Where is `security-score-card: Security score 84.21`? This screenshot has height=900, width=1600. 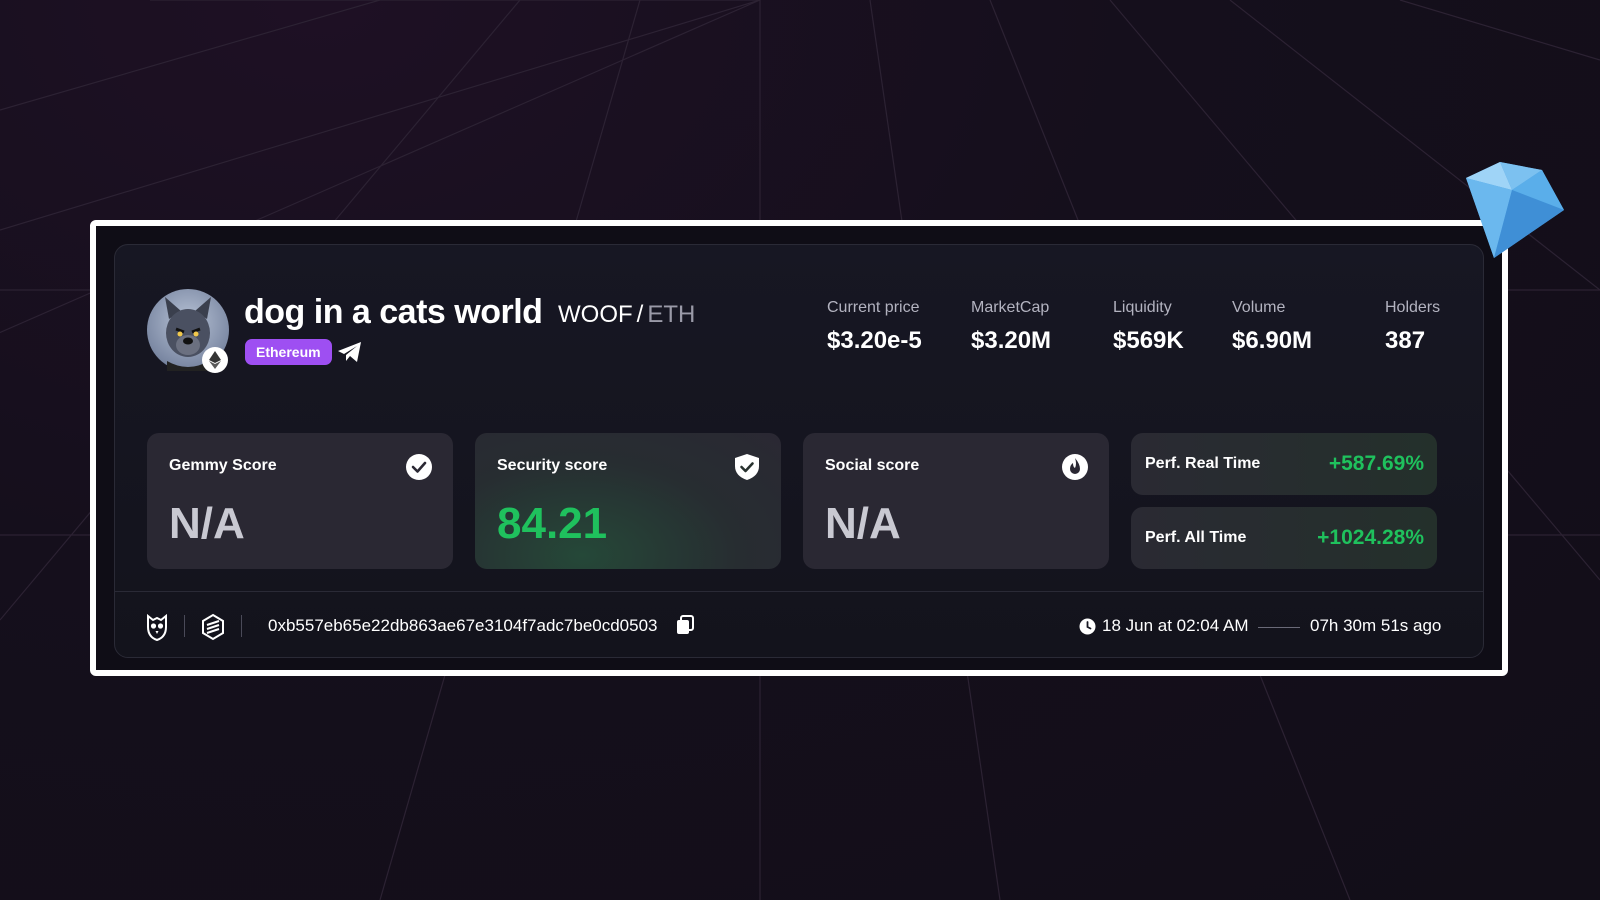
security-score-card: Security score 84.21 is located at coordinates (628, 501).